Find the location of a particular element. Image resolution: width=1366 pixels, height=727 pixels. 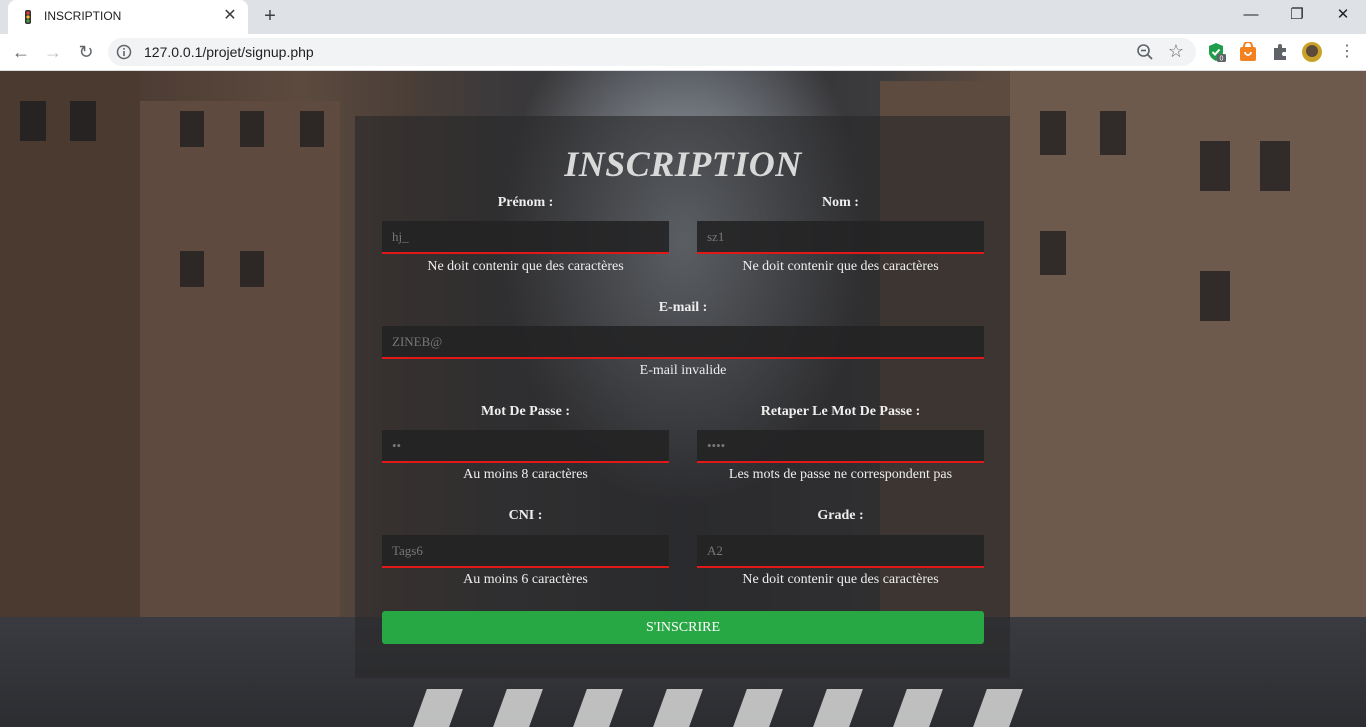

email-error: E-mail invalide is located at coordinates (683, 370).